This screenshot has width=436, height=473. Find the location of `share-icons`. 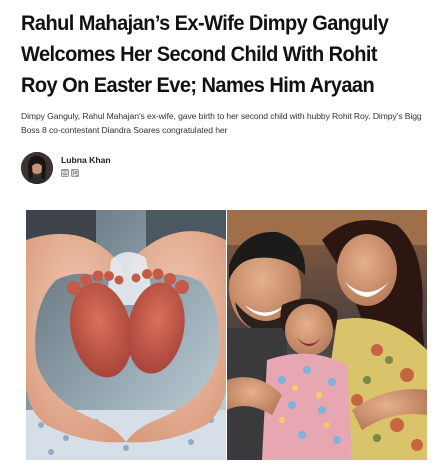

share-icons is located at coordinates (70, 173).